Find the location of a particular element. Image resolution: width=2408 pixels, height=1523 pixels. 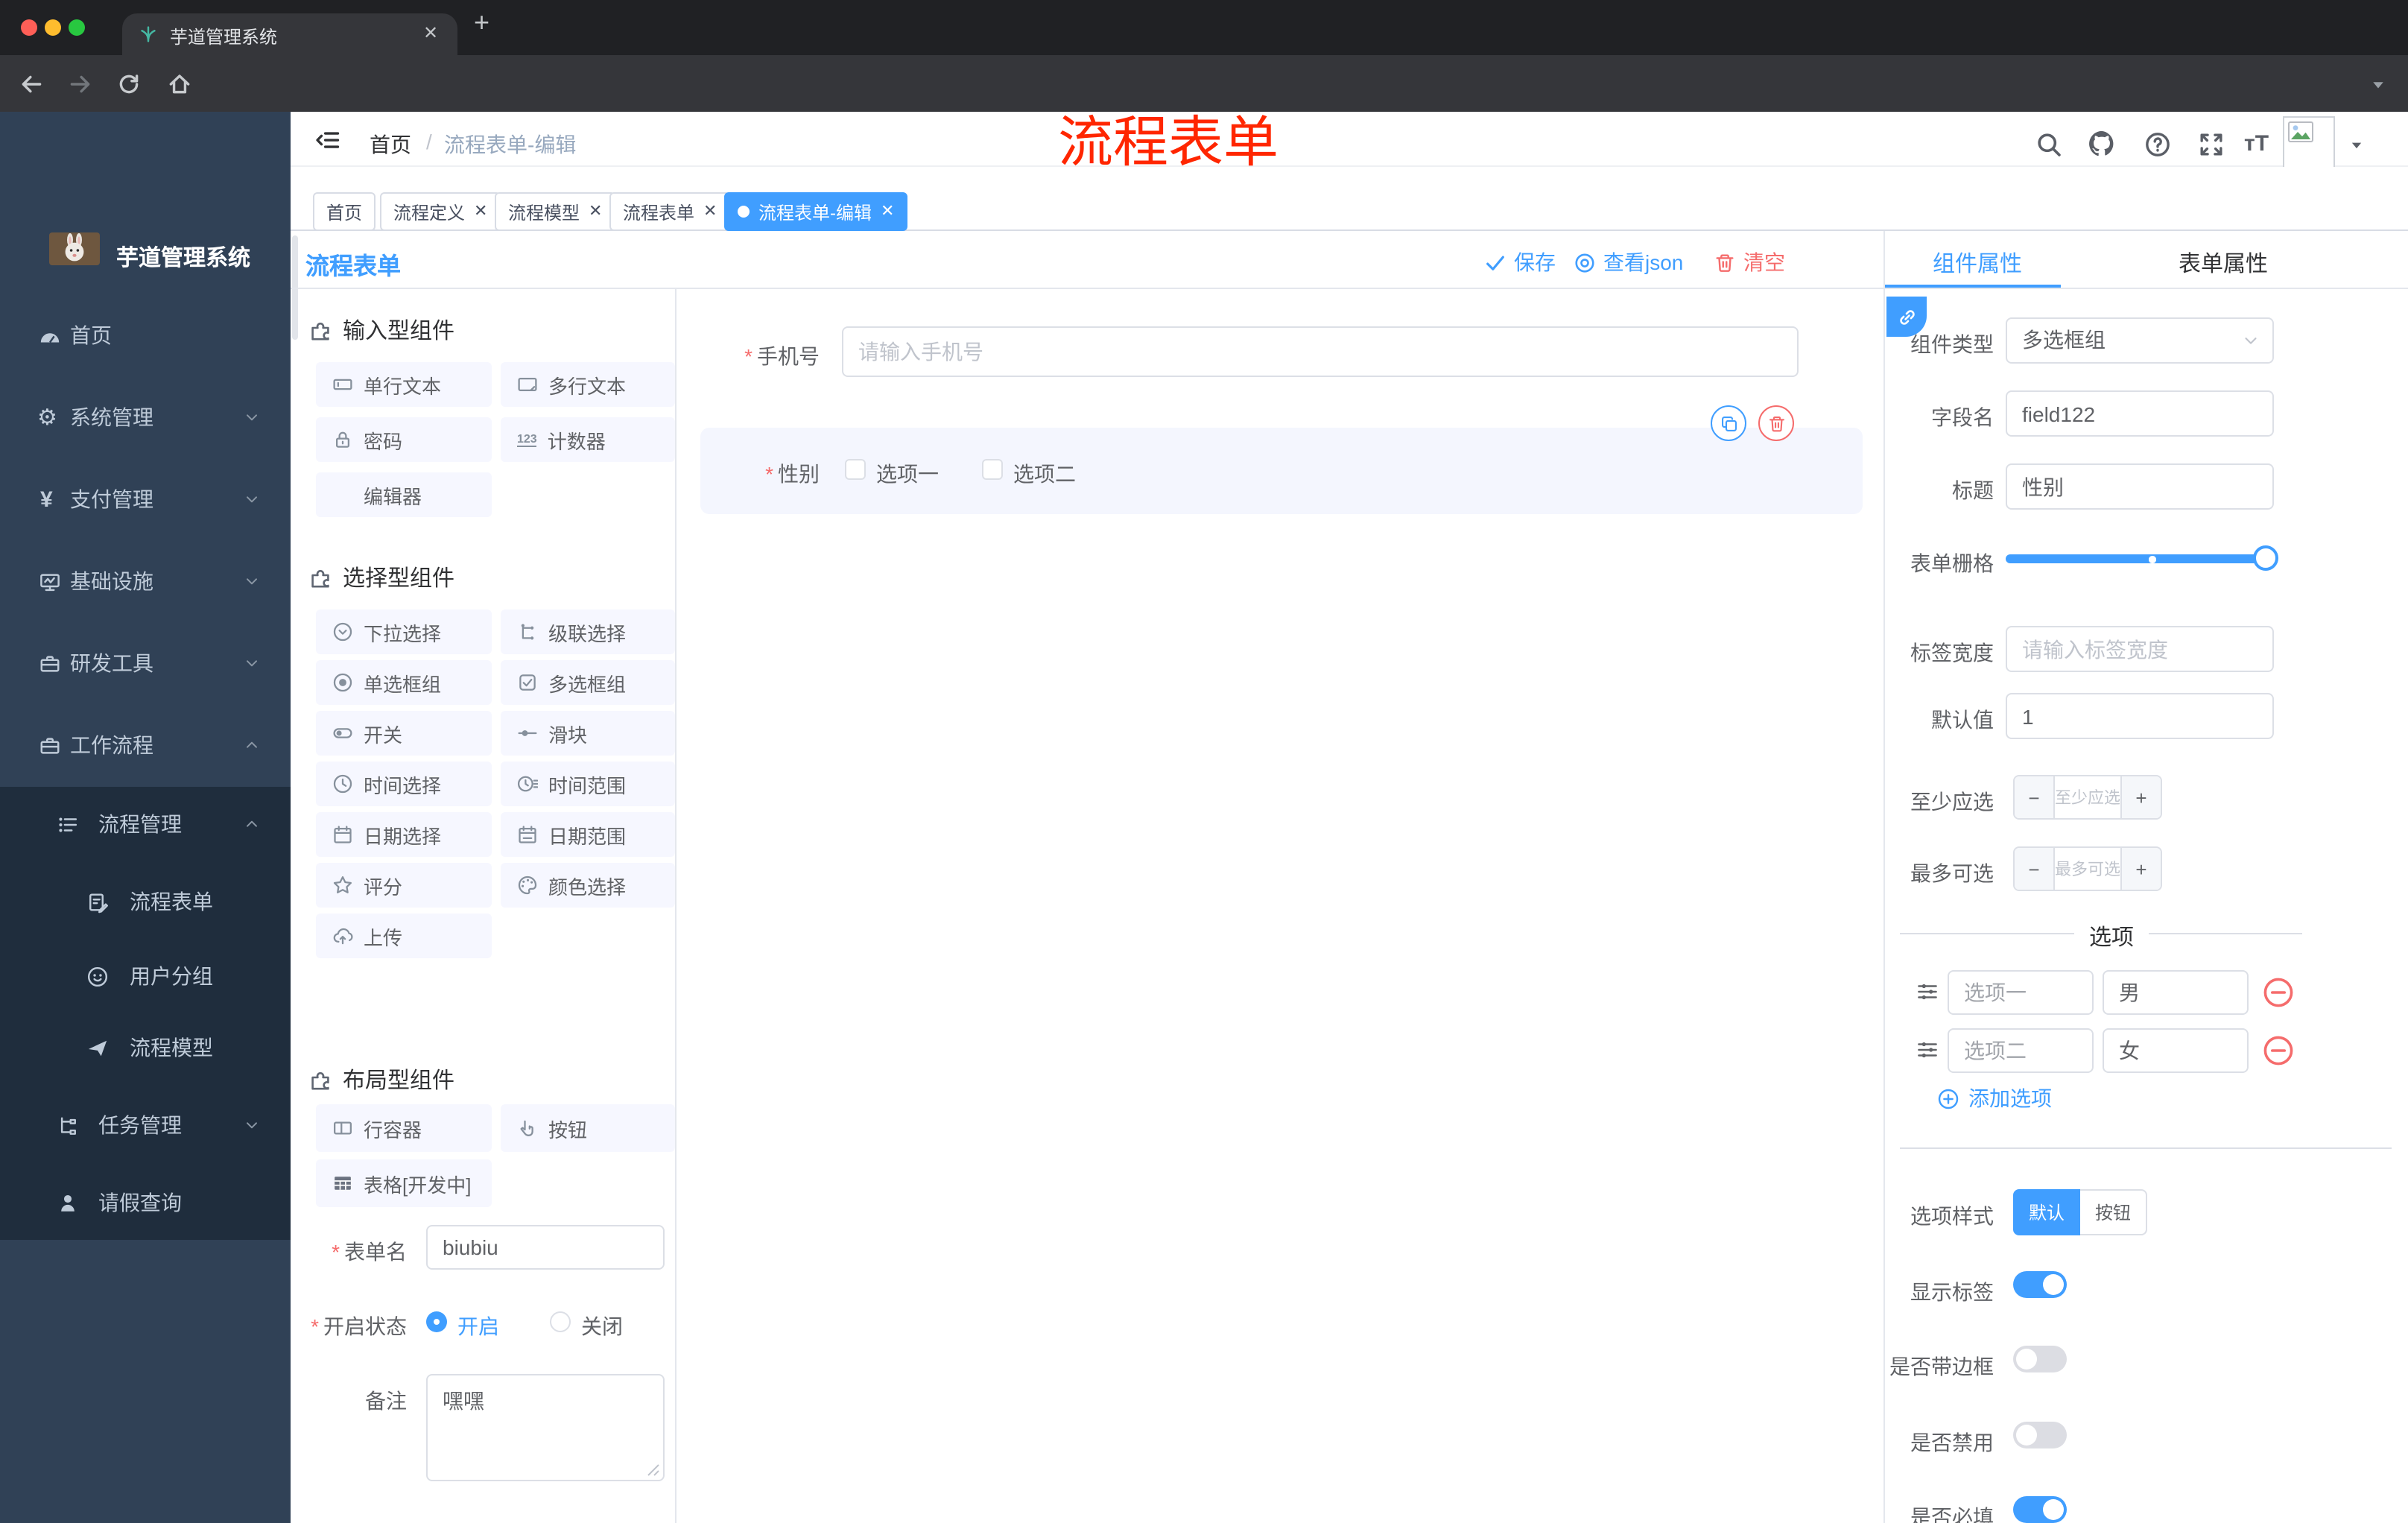

sidebar-item-leave-query: 请假查询 is located at coordinates (145, 1202).